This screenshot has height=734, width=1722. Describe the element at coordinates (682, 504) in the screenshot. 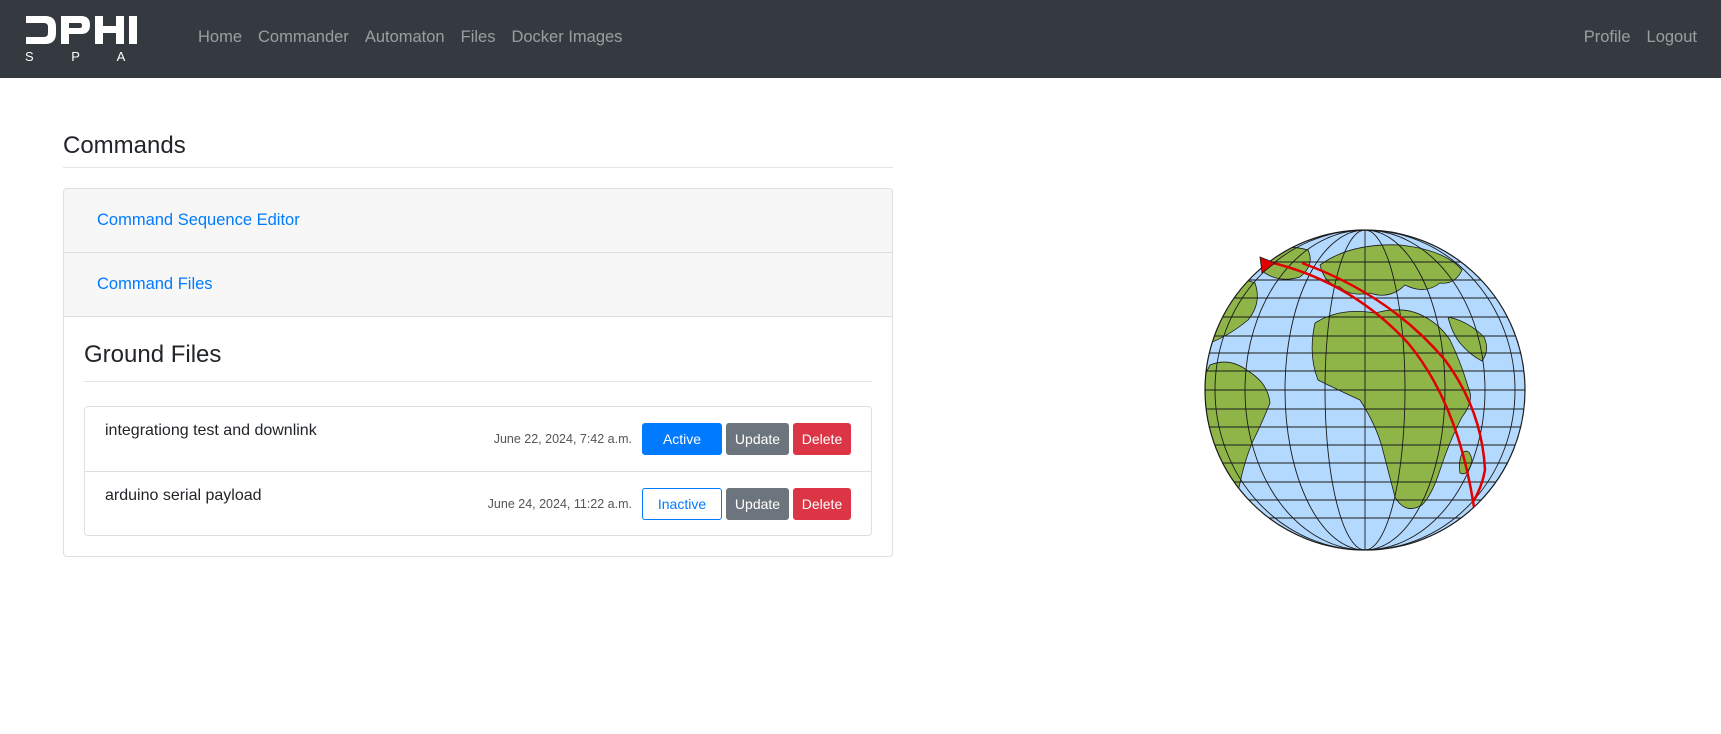

I see `status-inactive-button: Inactive` at that location.